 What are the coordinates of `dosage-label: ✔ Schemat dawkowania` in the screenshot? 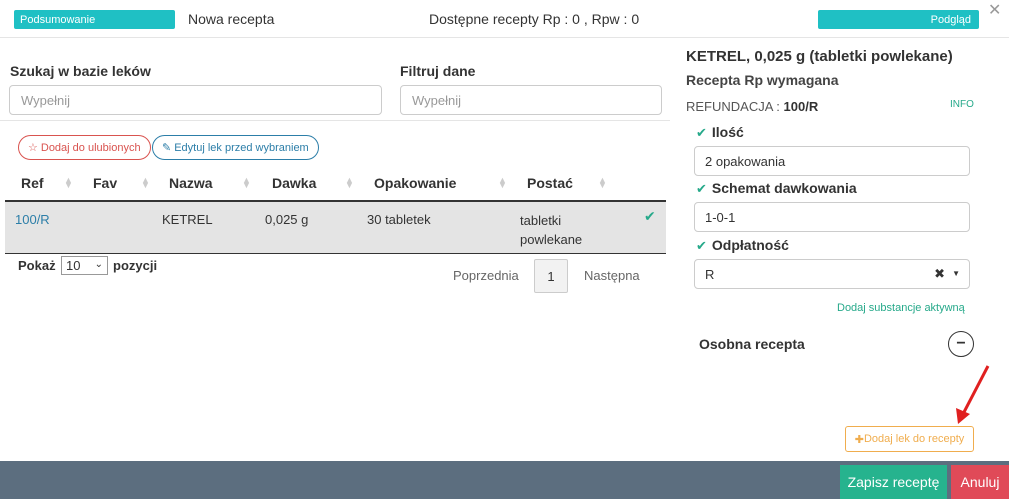 It's located at (776, 188).